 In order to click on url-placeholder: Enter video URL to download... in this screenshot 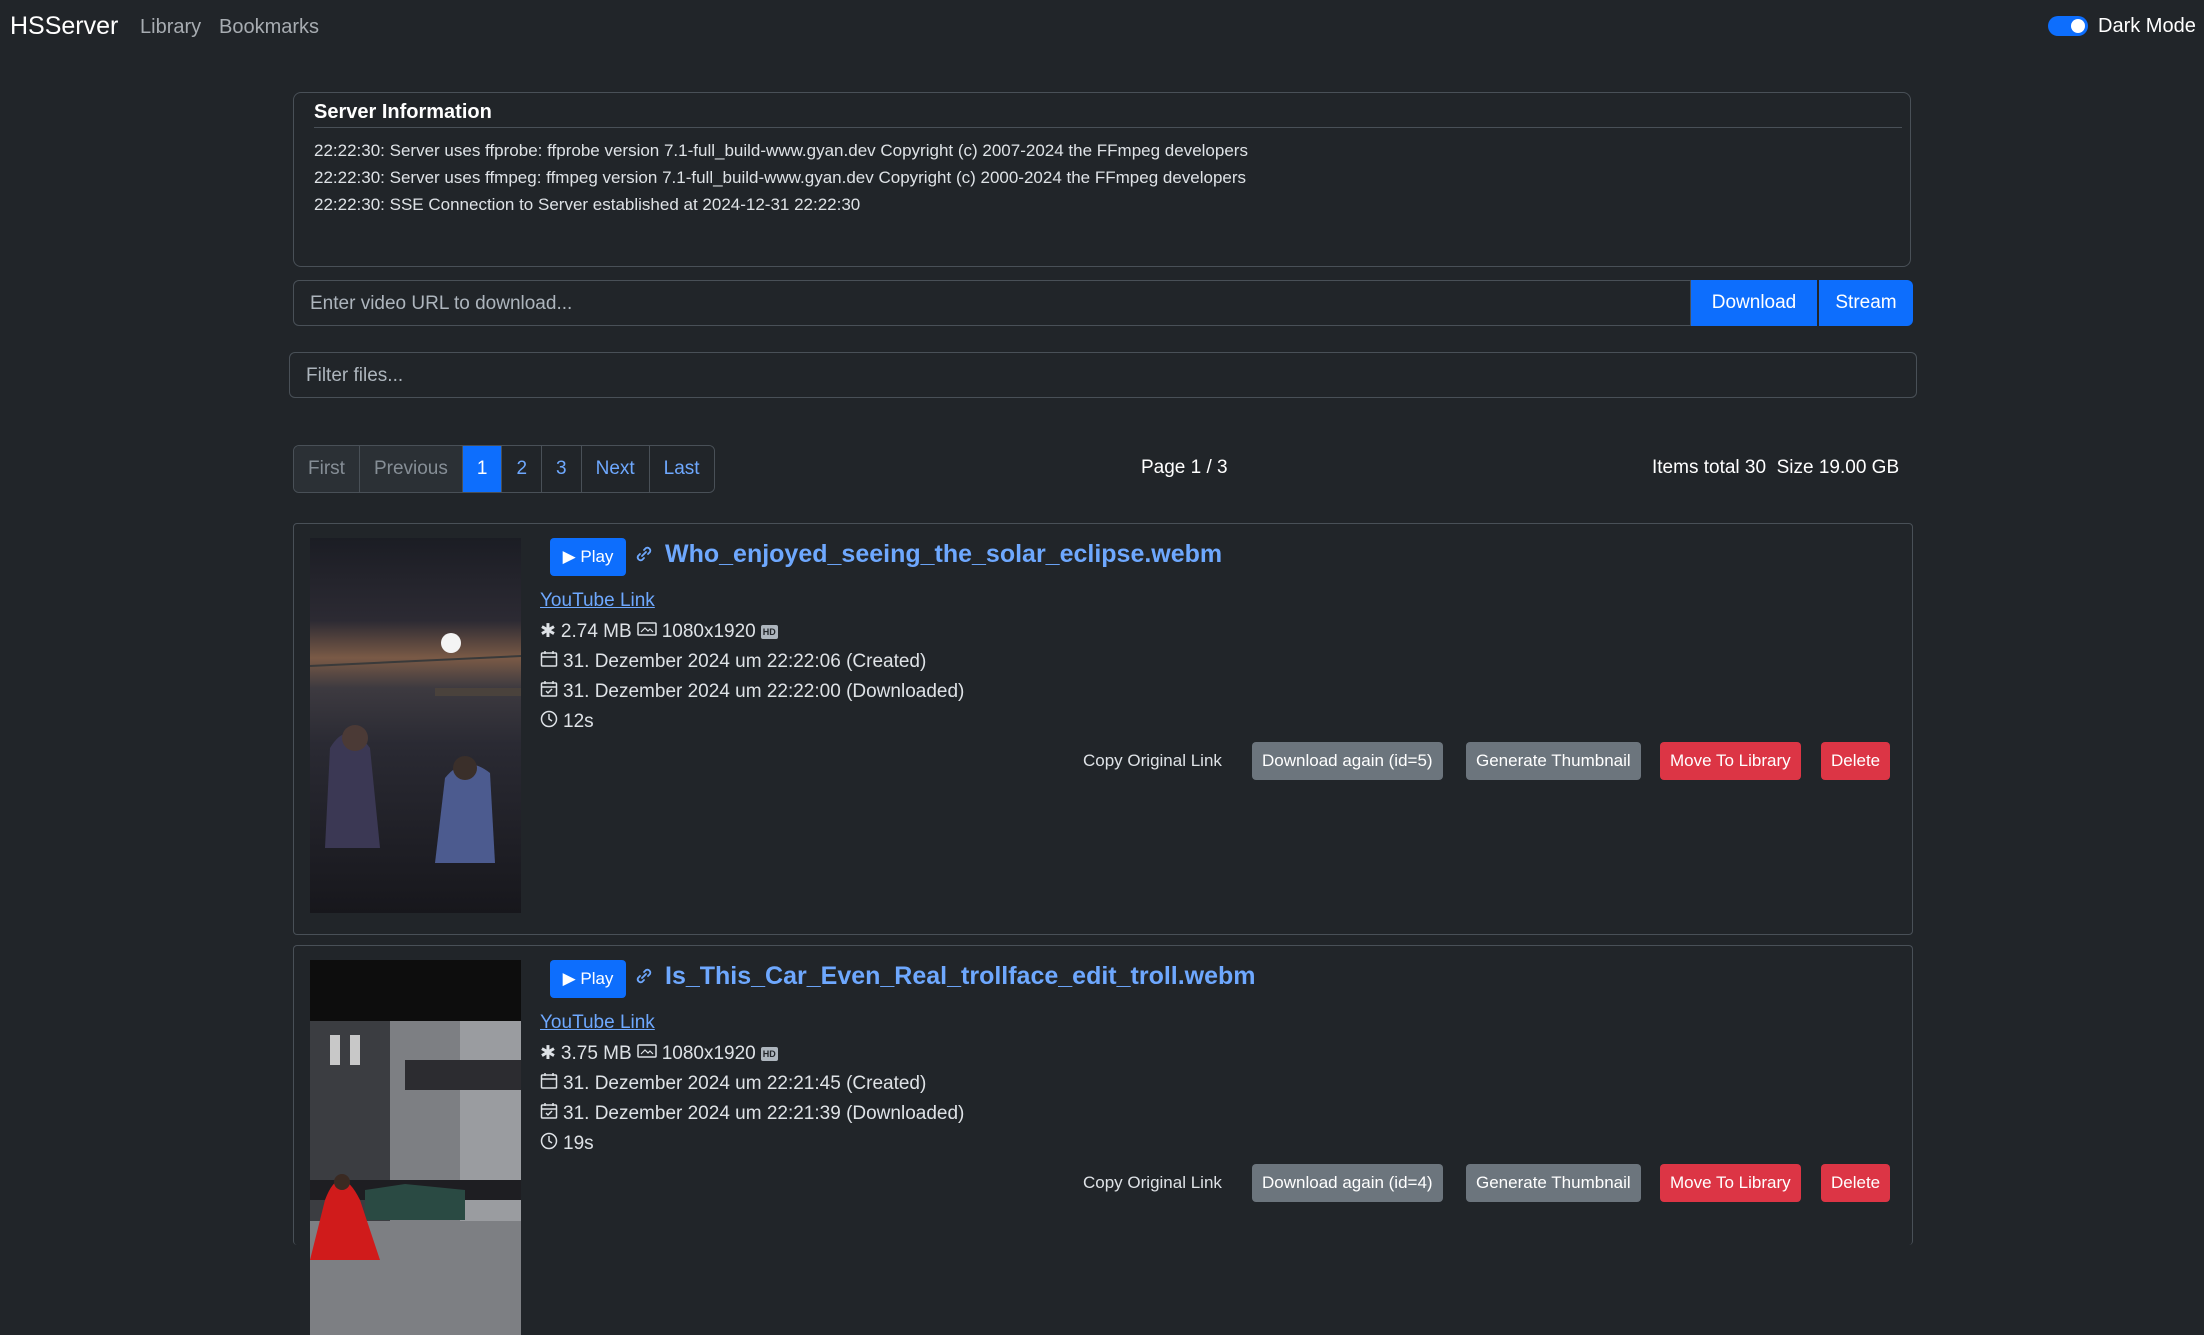, I will do `click(441, 303)`.